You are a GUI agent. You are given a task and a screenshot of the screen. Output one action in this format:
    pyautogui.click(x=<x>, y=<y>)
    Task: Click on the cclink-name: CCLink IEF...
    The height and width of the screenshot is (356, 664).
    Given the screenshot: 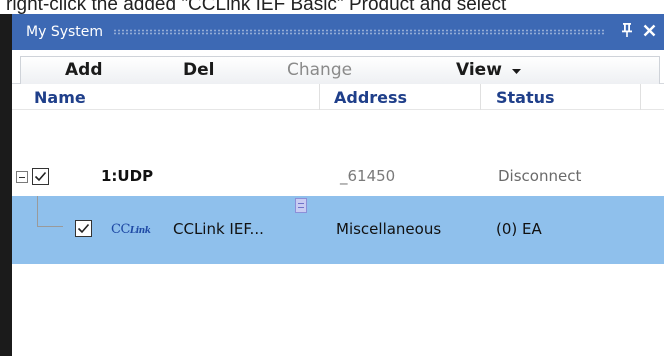 What is the action you would take?
    pyautogui.click(x=218, y=229)
    